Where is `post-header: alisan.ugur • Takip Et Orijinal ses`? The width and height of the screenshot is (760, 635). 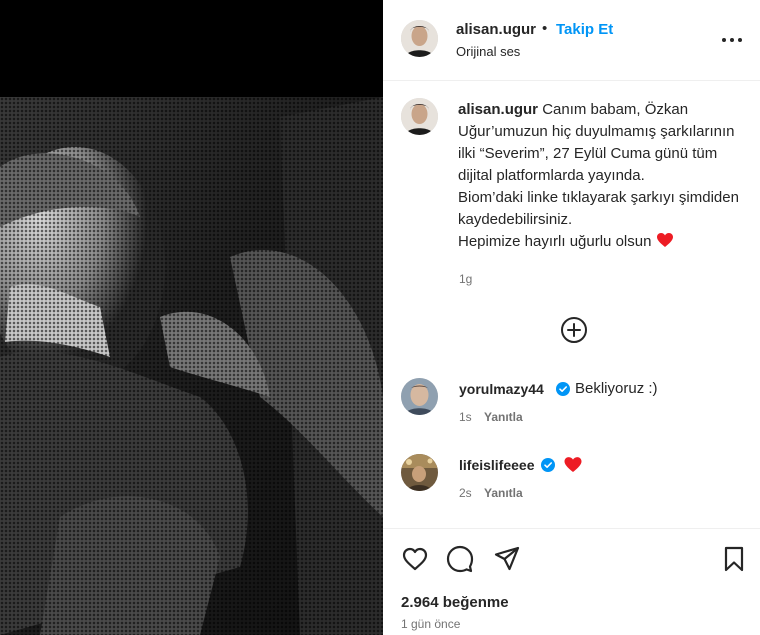 post-header: alisan.ugur • Takip Et Orijinal ses is located at coordinates (571, 40).